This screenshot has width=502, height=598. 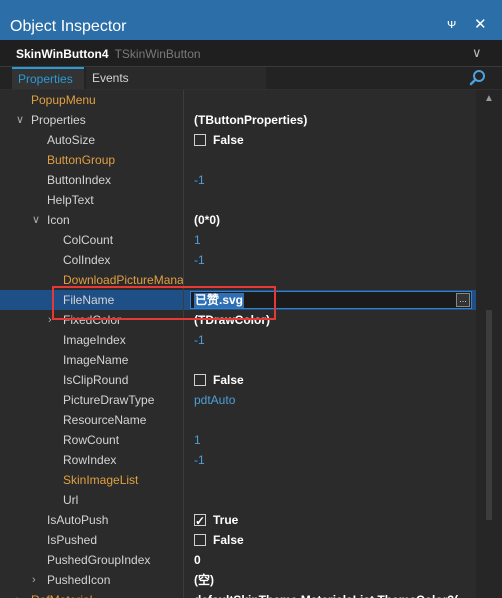 What do you see at coordinates (79, 580) in the screenshot?
I see `property-name: PushedIcon` at bounding box center [79, 580].